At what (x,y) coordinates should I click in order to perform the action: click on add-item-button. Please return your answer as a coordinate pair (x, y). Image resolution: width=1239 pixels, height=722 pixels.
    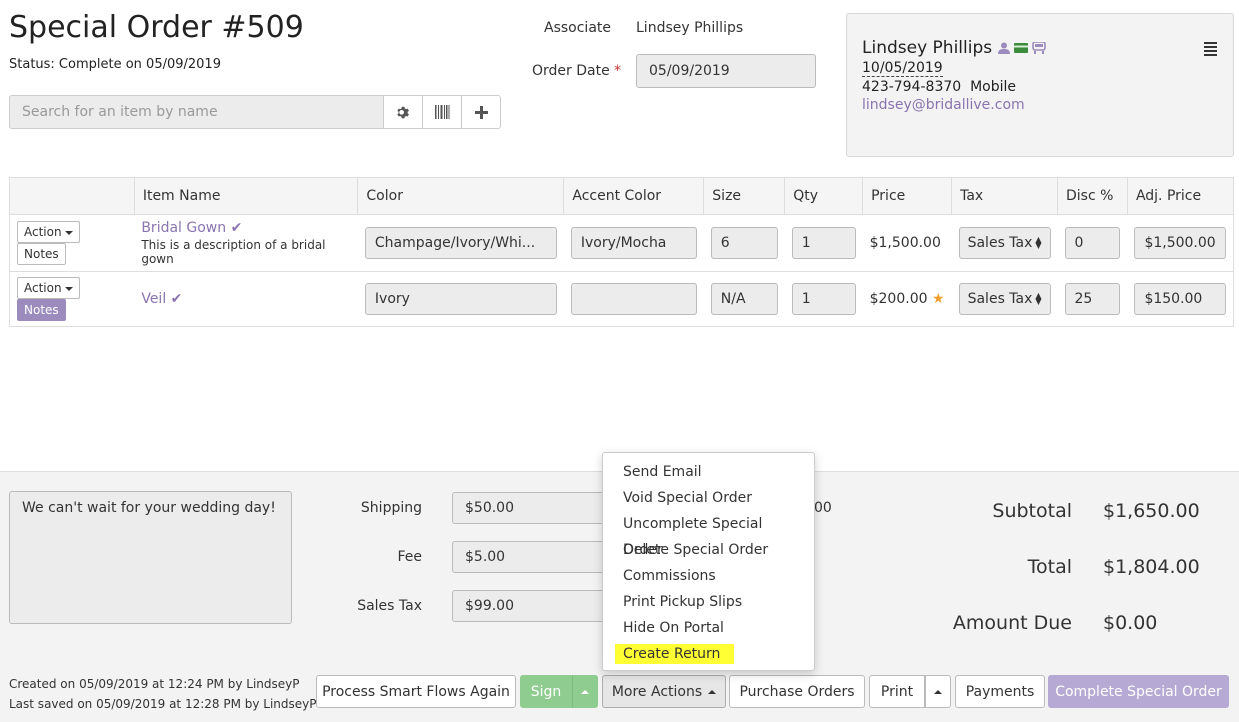
    Looking at the image, I should click on (481, 112).